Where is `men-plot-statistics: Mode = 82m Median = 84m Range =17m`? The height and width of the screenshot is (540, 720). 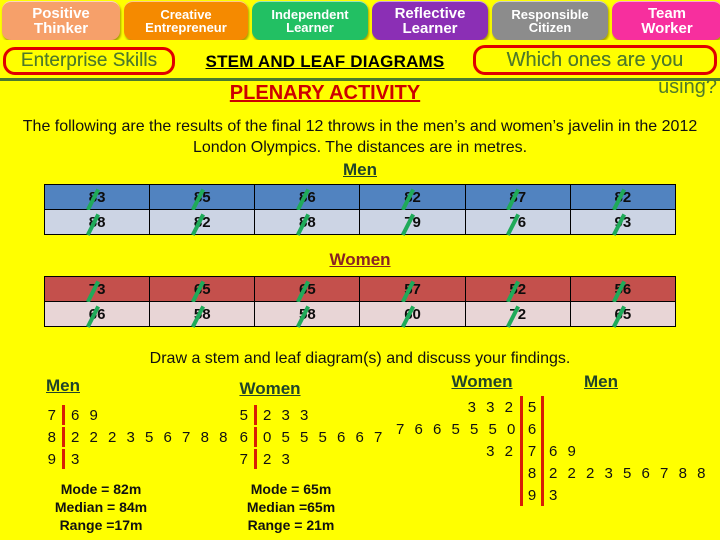 men-plot-statistics: Mode = 82m Median = 84m Range =17m is located at coordinates (101, 507).